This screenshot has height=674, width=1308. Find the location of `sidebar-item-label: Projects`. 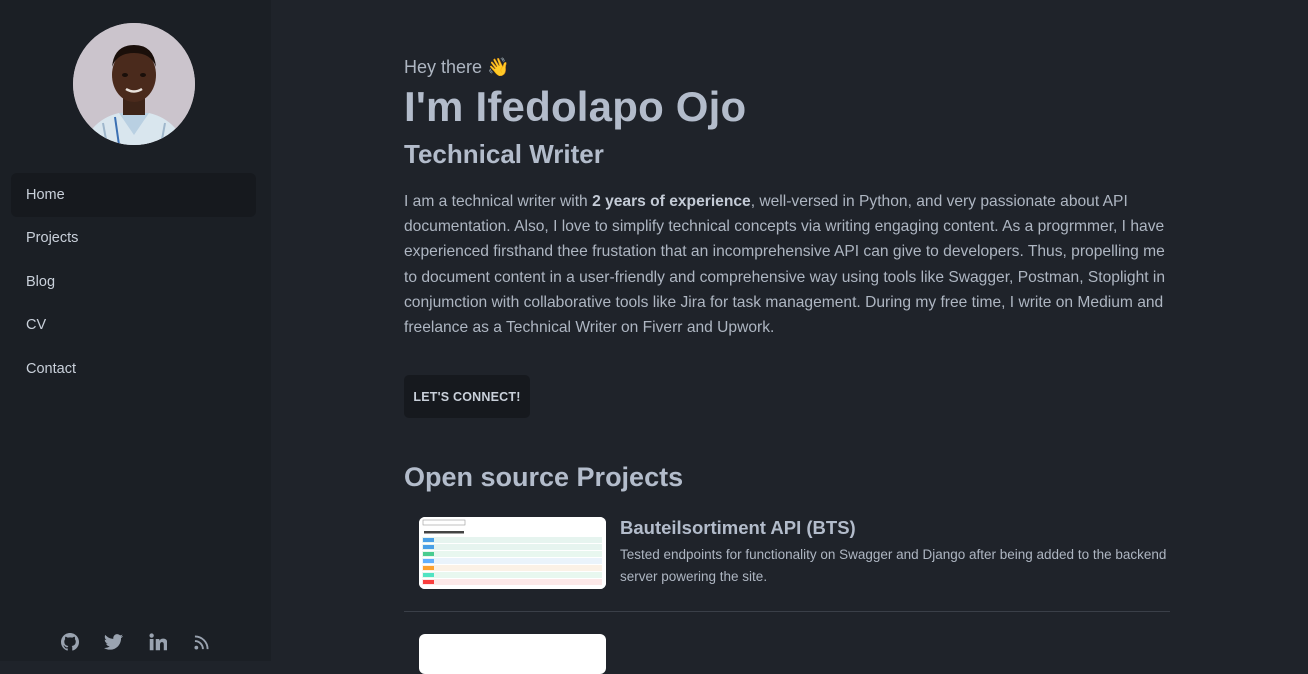

sidebar-item-label: Projects is located at coordinates (52, 238).